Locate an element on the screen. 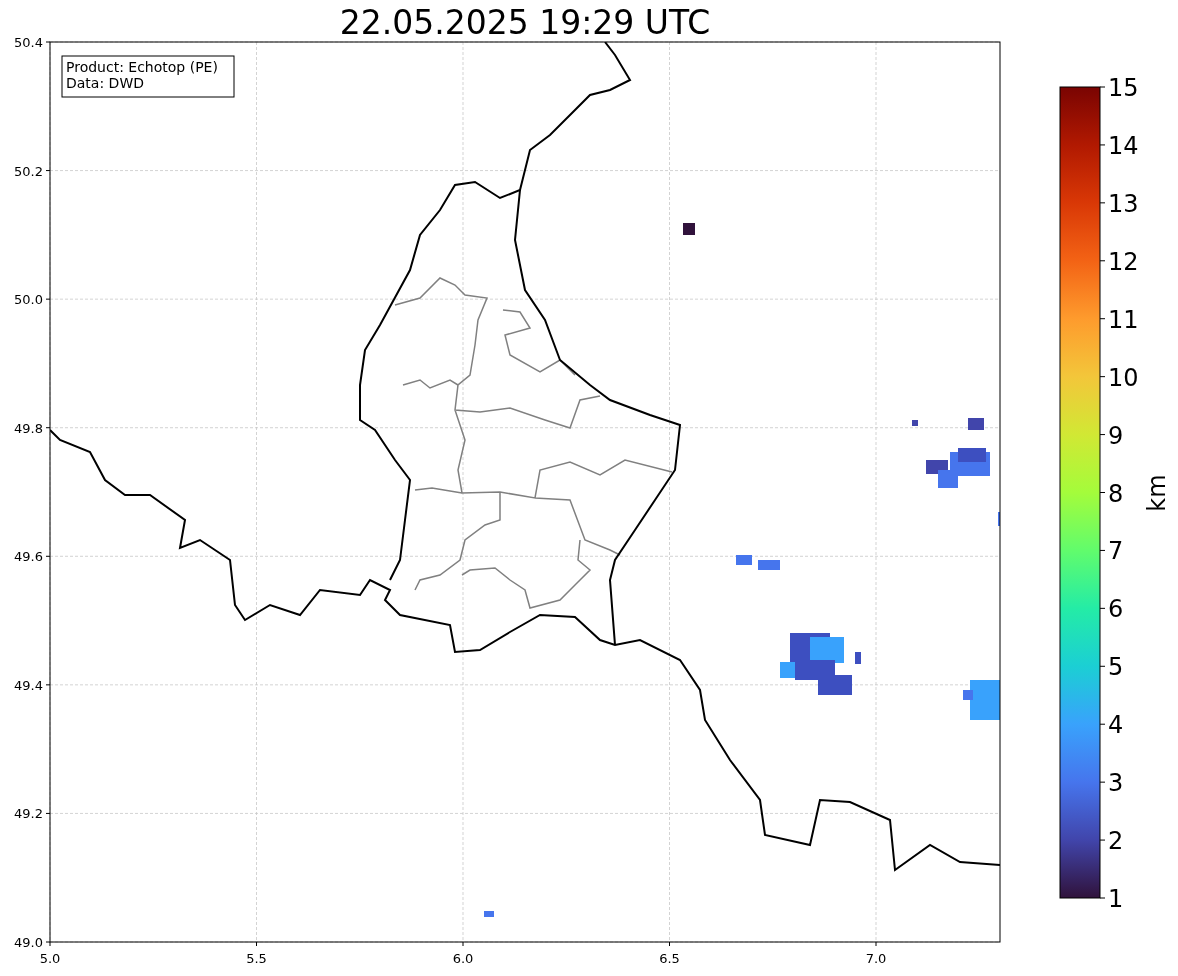 This screenshot has height=976, width=1178. colorbar-tick-label: 13 is located at coordinates (1123, 203).